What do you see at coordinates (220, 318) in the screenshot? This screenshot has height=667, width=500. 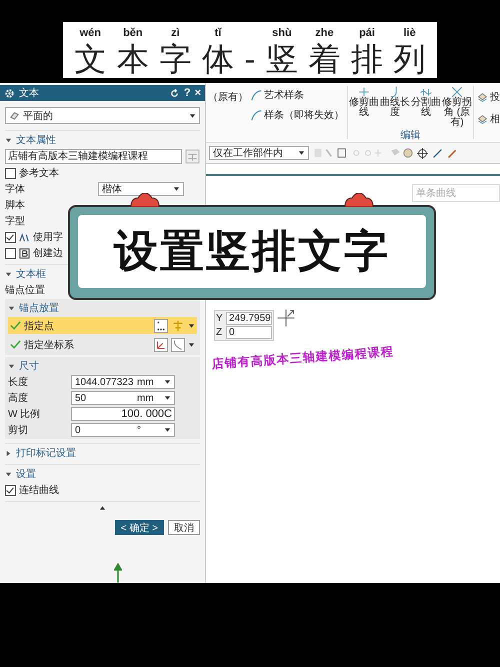 I see `axis-label: Y` at bounding box center [220, 318].